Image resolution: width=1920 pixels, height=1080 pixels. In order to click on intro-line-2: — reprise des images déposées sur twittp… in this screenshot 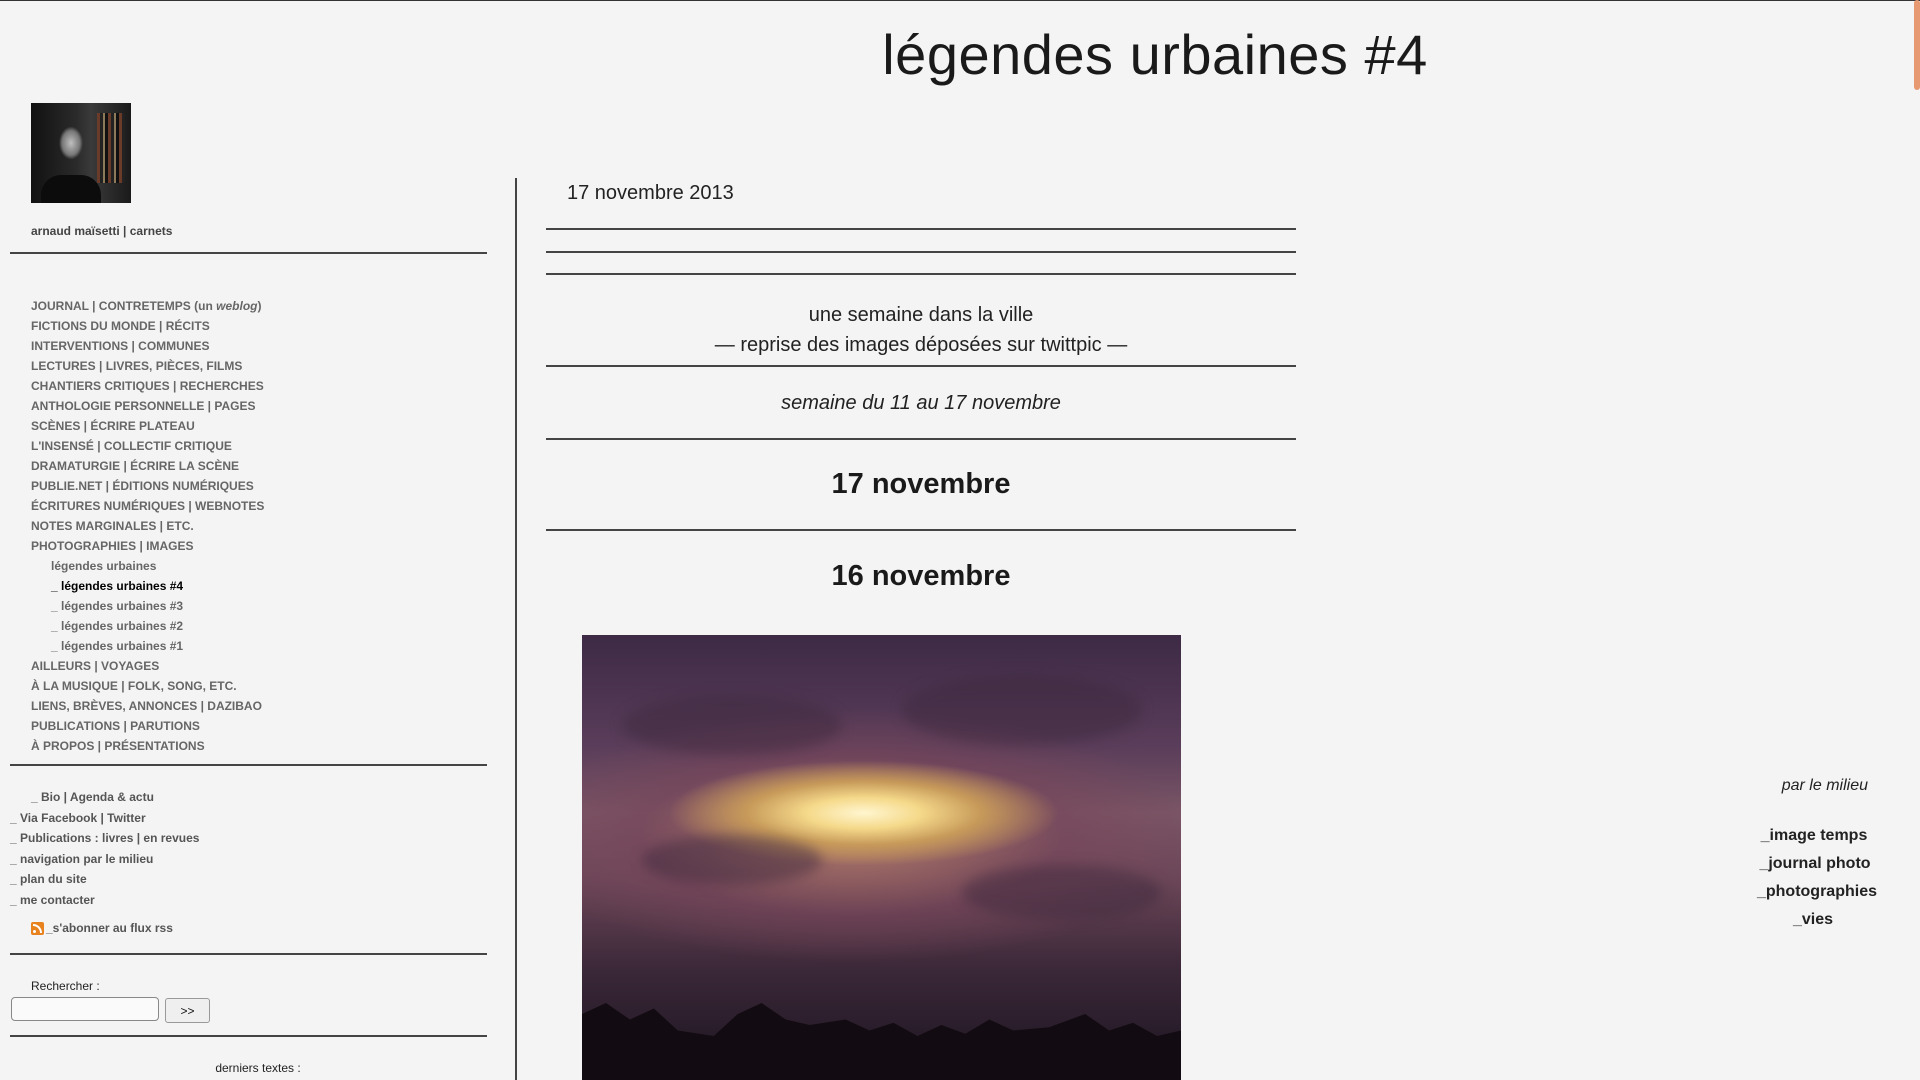, I will do `click(921, 345)`.